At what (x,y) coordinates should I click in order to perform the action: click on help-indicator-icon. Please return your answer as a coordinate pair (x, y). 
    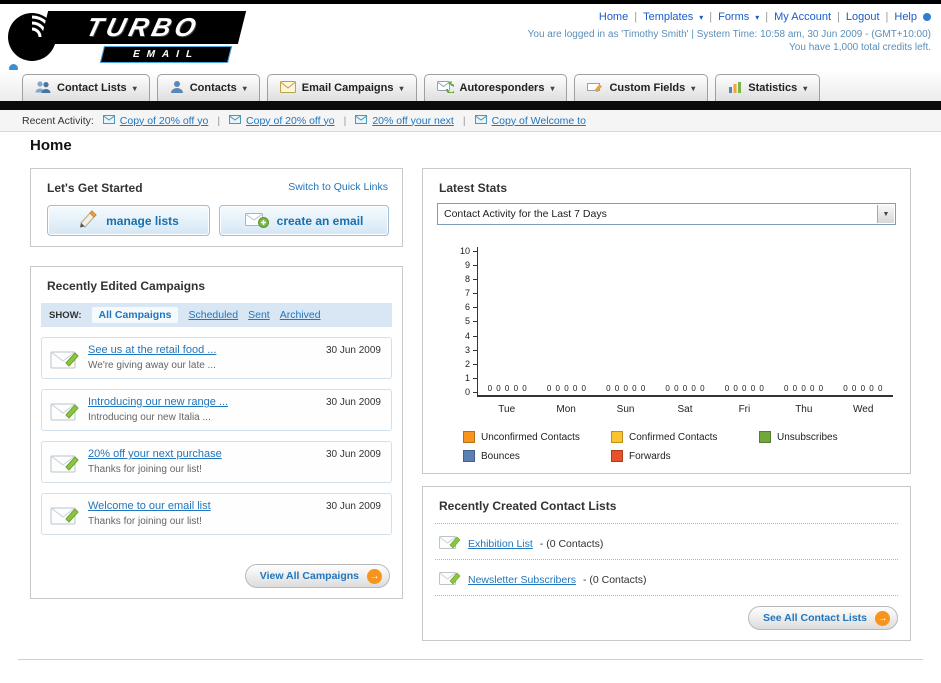
    Looking at the image, I should click on (927, 17).